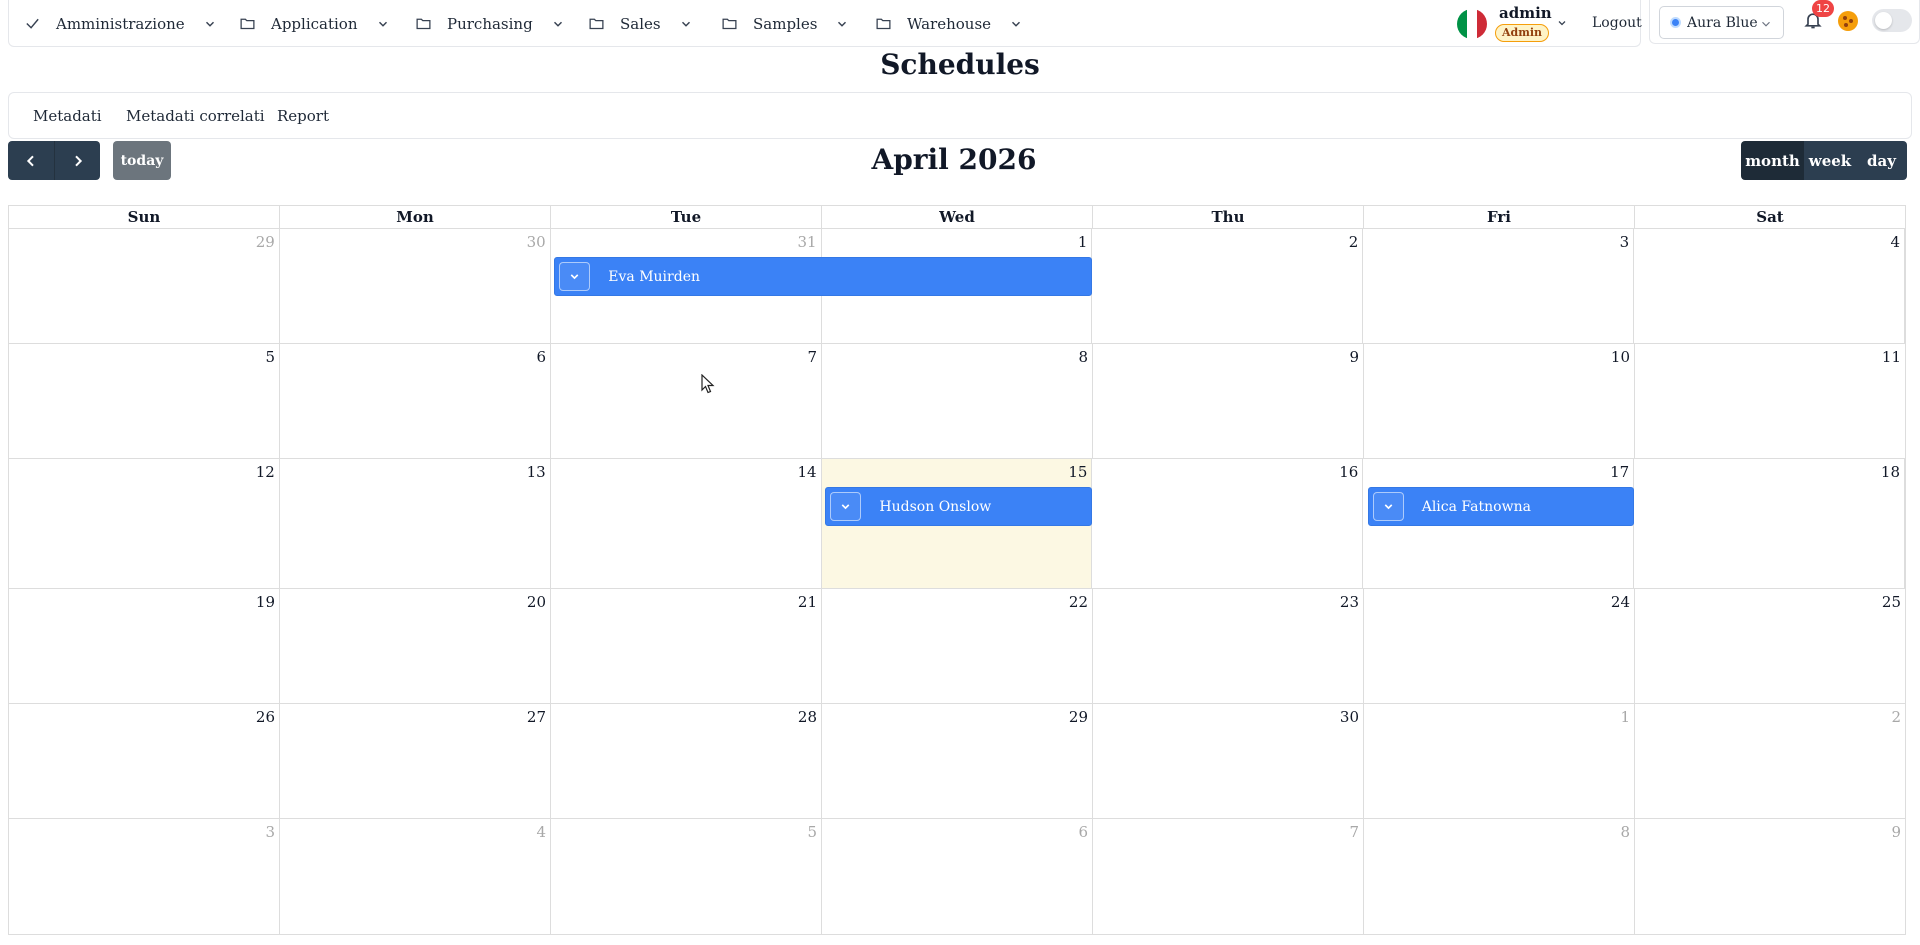  What do you see at coordinates (1077, 472) in the screenshot?
I see `day-number: 15` at bounding box center [1077, 472].